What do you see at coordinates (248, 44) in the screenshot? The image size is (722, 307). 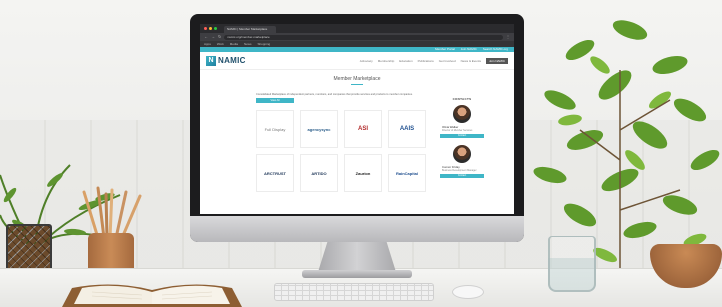 I see `bookmark-item: News` at bounding box center [248, 44].